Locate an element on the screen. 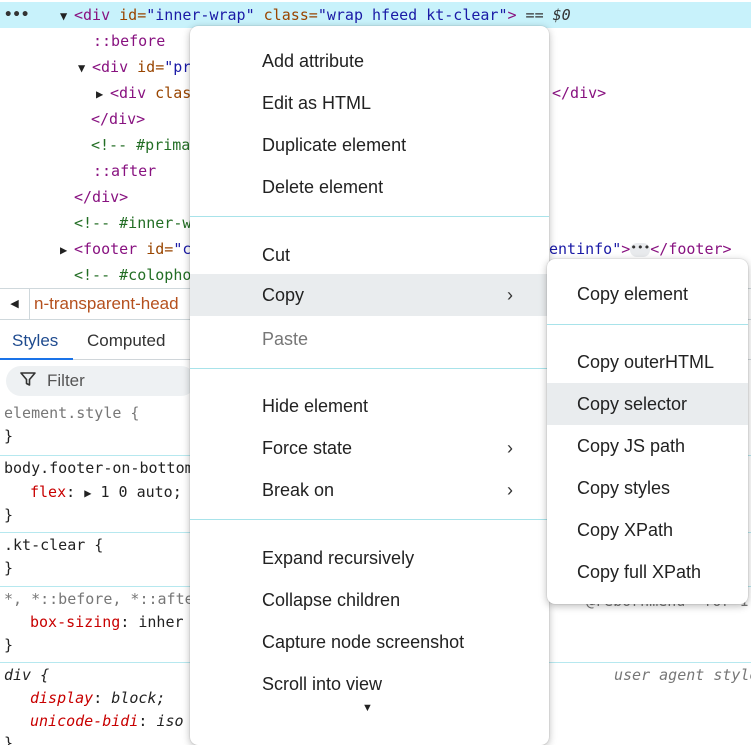 The width and height of the screenshot is (751, 745). tab-styles: Styles is located at coordinates (36, 340).